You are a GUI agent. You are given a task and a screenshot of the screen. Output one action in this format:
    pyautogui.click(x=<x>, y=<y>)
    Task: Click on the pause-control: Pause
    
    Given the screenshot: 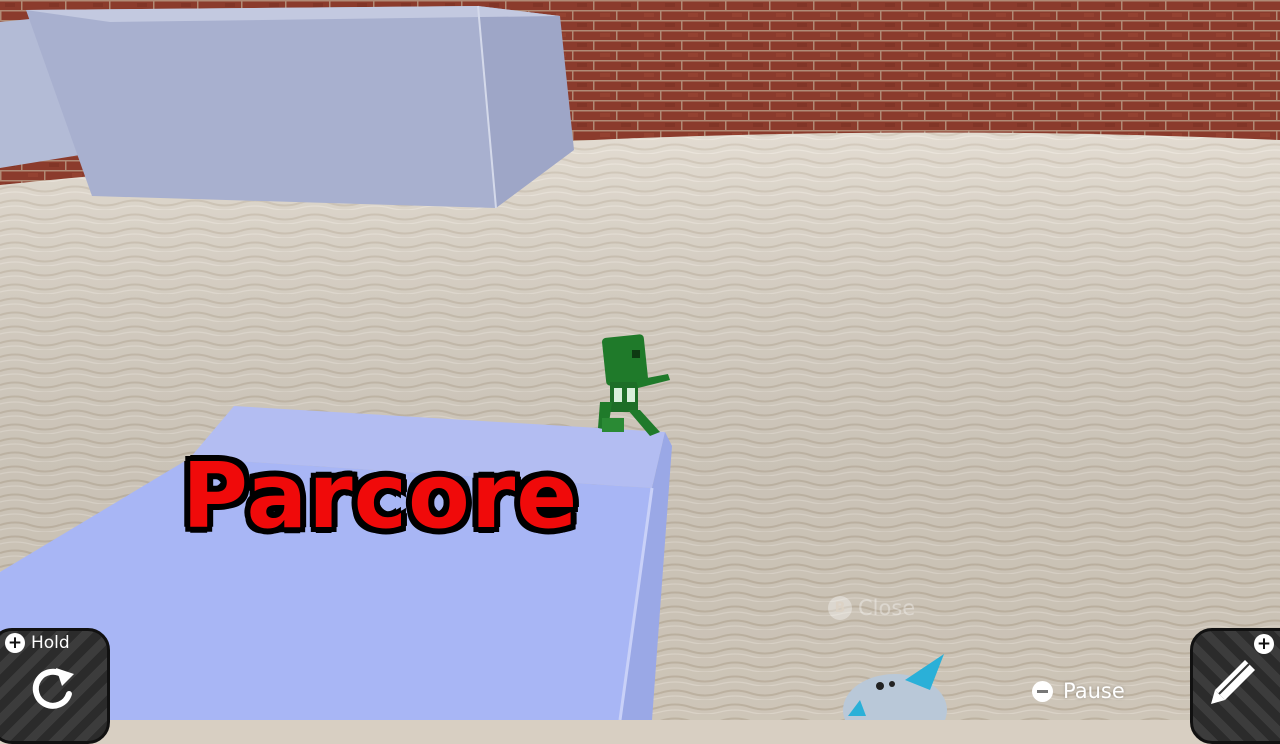 What is the action you would take?
    pyautogui.click(x=1078, y=691)
    